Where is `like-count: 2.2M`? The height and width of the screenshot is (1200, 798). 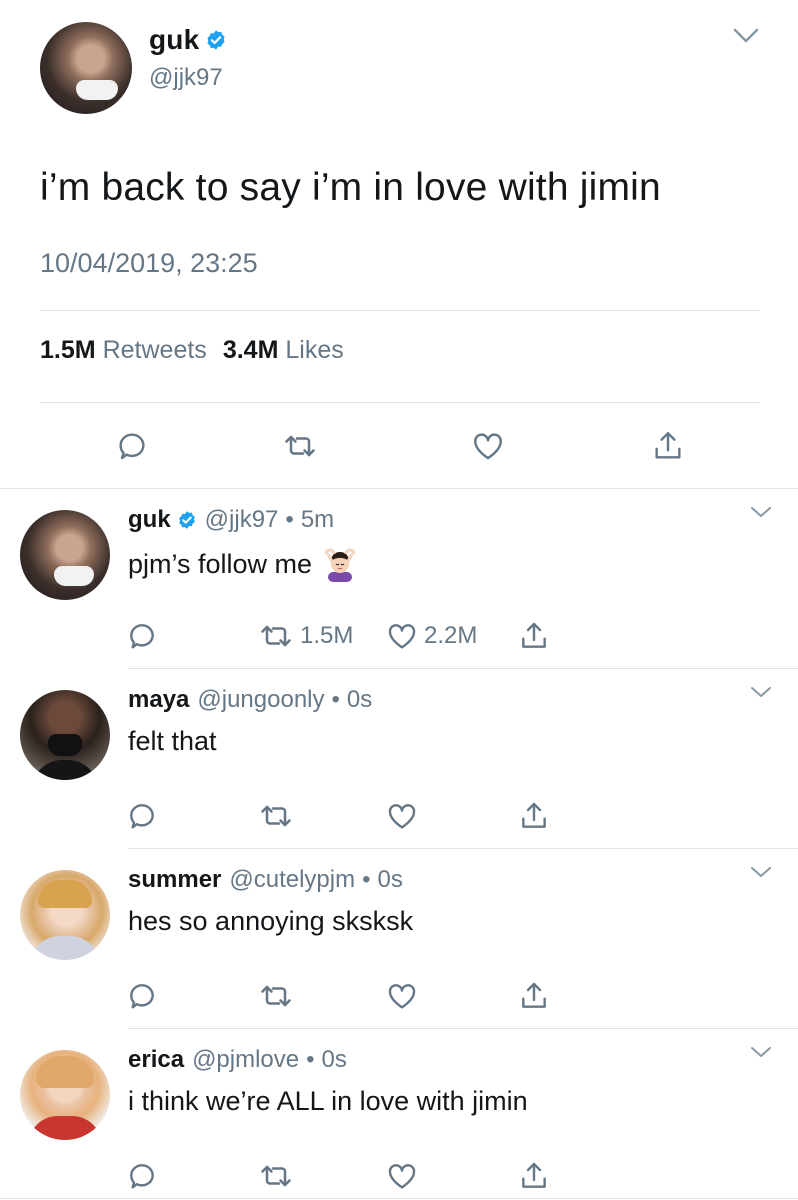 like-count: 2.2M is located at coordinates (451, 635).